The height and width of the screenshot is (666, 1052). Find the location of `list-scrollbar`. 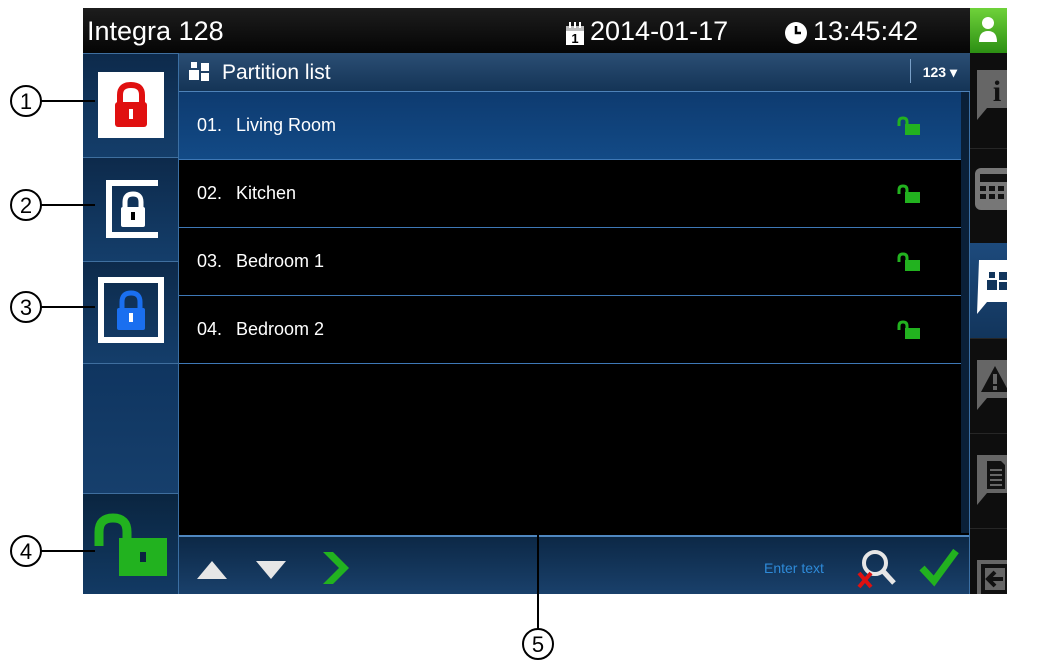

list-scrollbar is located at coordinates (965, 312).